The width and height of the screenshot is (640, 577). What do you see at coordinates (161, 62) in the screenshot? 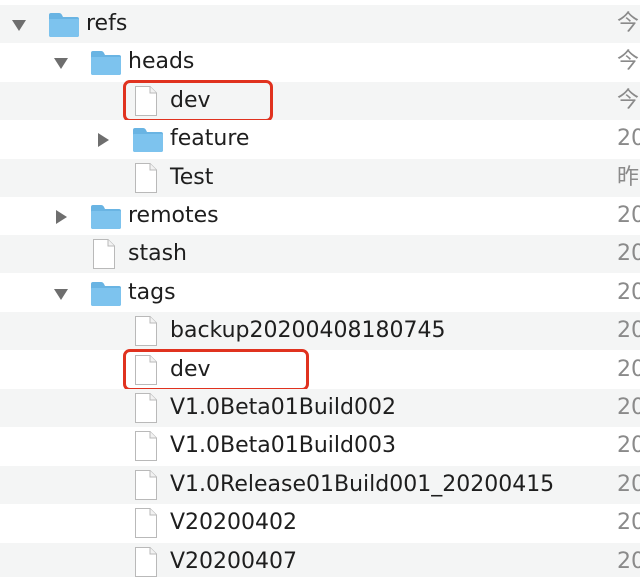
I see `item-name: heads` at bounding box center [161, 62].